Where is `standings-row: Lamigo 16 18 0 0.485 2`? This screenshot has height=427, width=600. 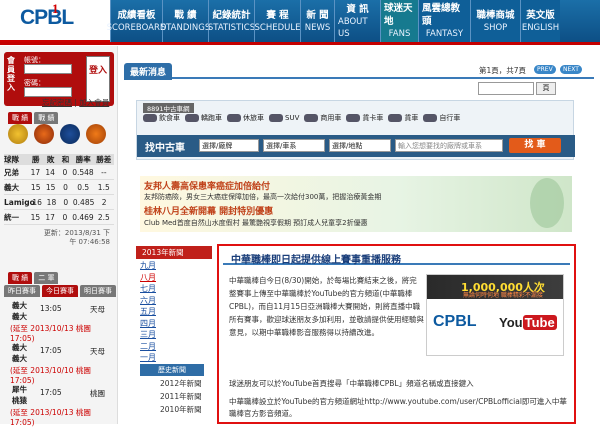 standings-row: Lamigo 16 18 0 0.485 2 is located at coordinates (59, 202).